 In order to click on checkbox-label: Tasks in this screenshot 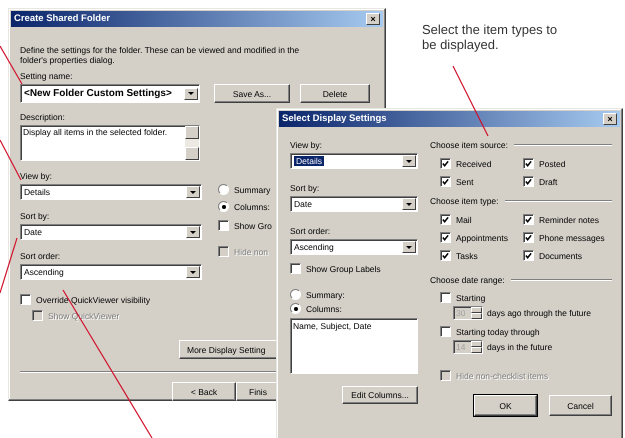, I will do `click(467, 255)`.